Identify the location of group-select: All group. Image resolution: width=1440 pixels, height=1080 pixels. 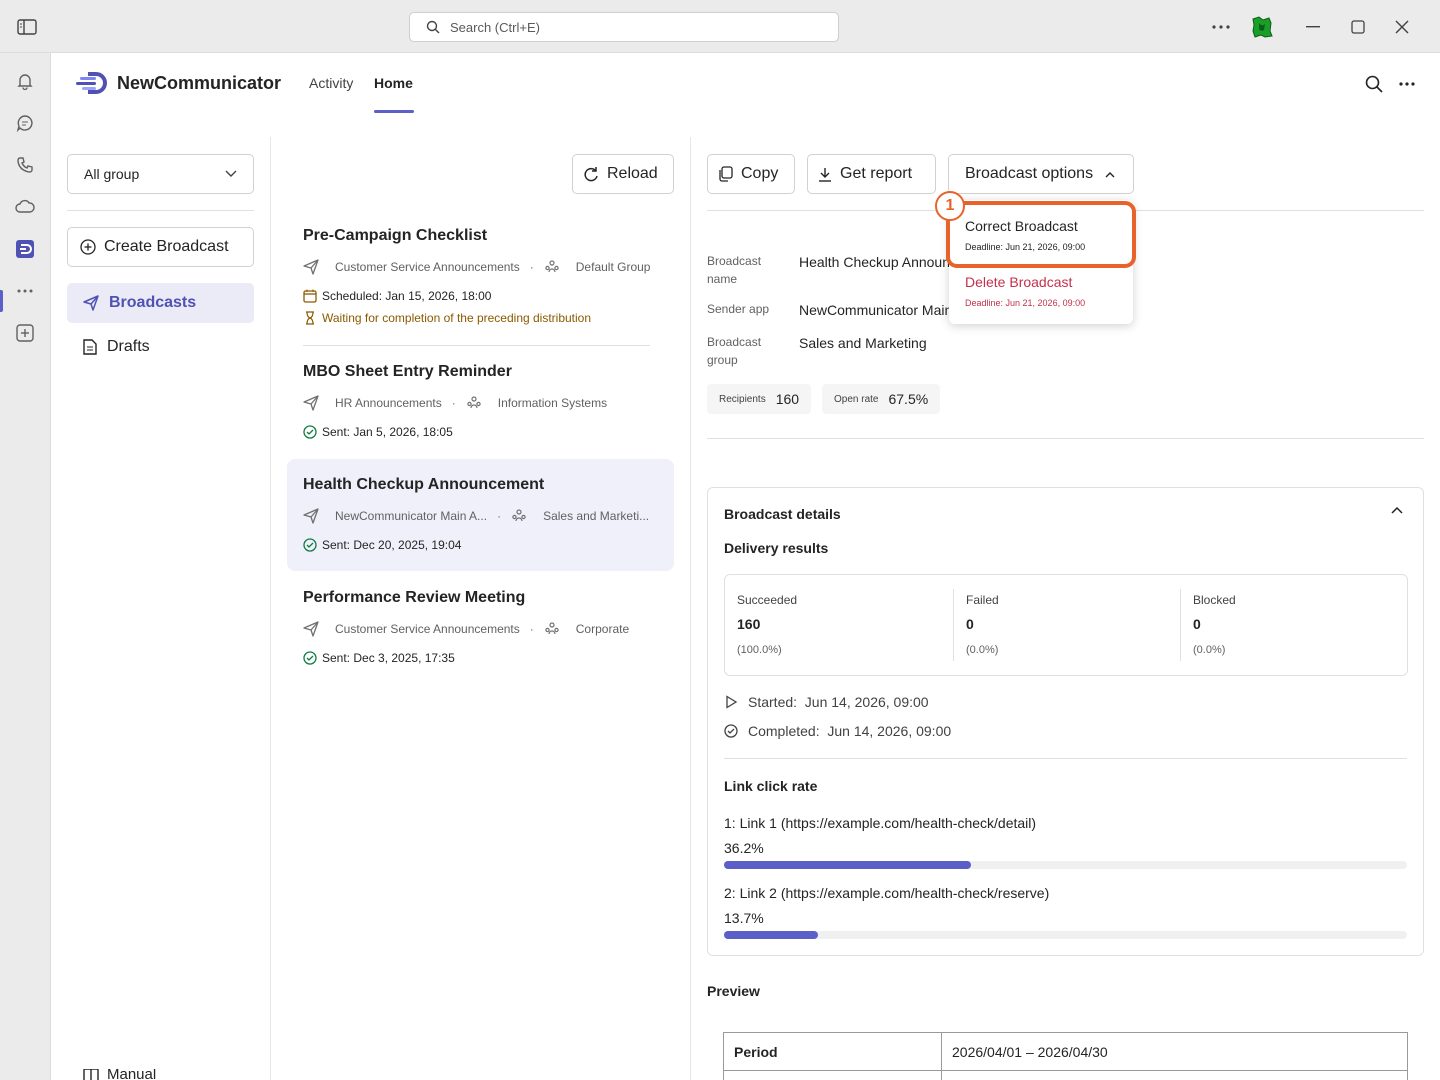
(160, 174).